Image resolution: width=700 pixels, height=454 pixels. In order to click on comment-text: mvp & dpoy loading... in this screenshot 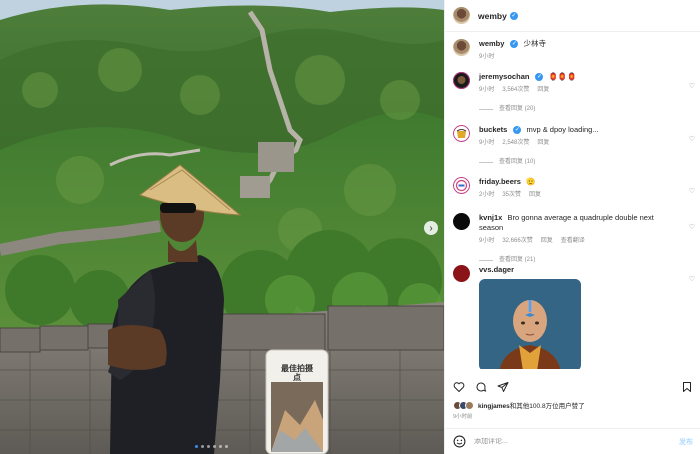, I will do `click(562, 129)`.